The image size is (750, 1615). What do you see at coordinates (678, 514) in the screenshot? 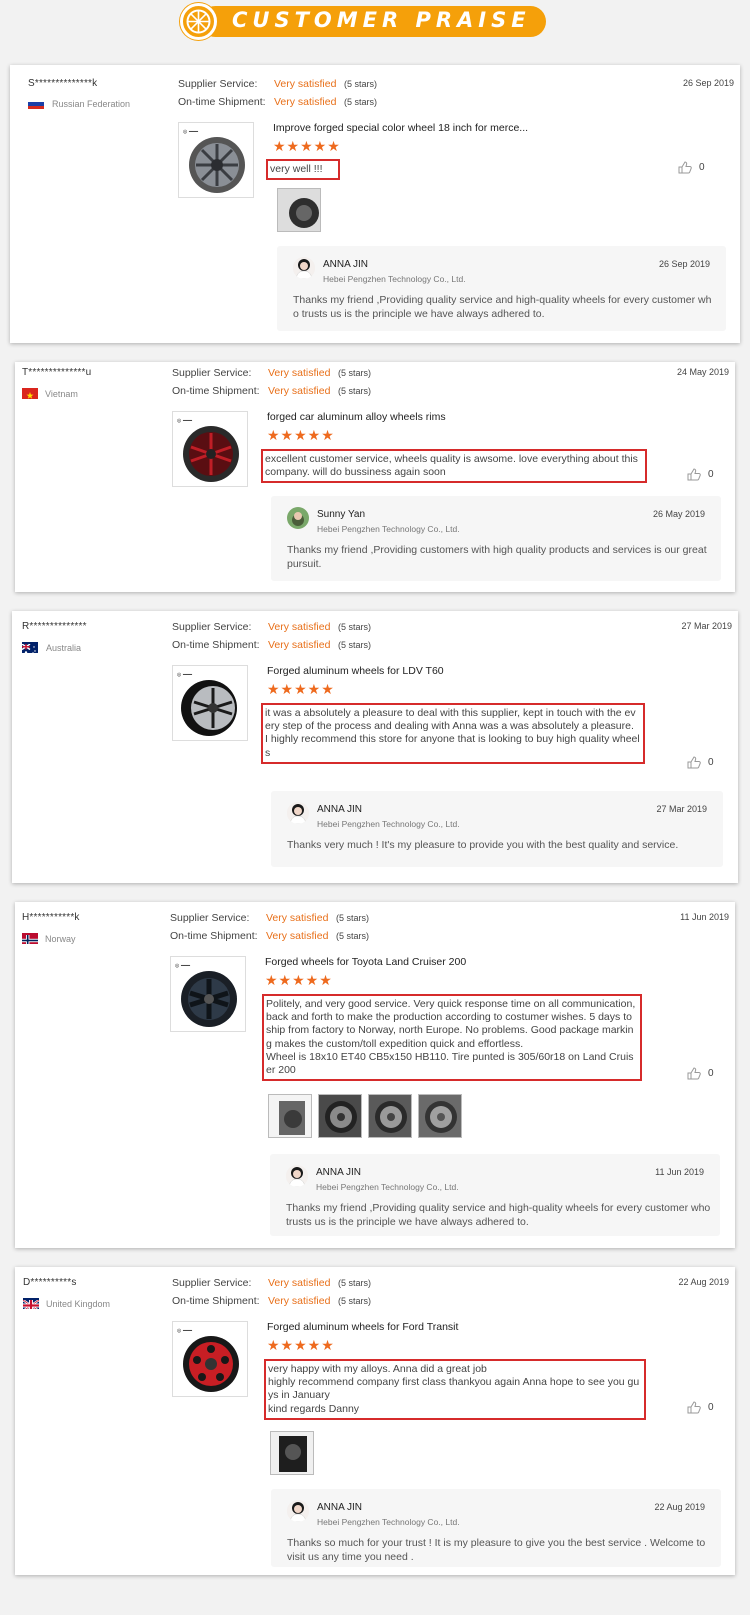
I see `reply-date: 26 May 2019` at bounding box center [678, 514].